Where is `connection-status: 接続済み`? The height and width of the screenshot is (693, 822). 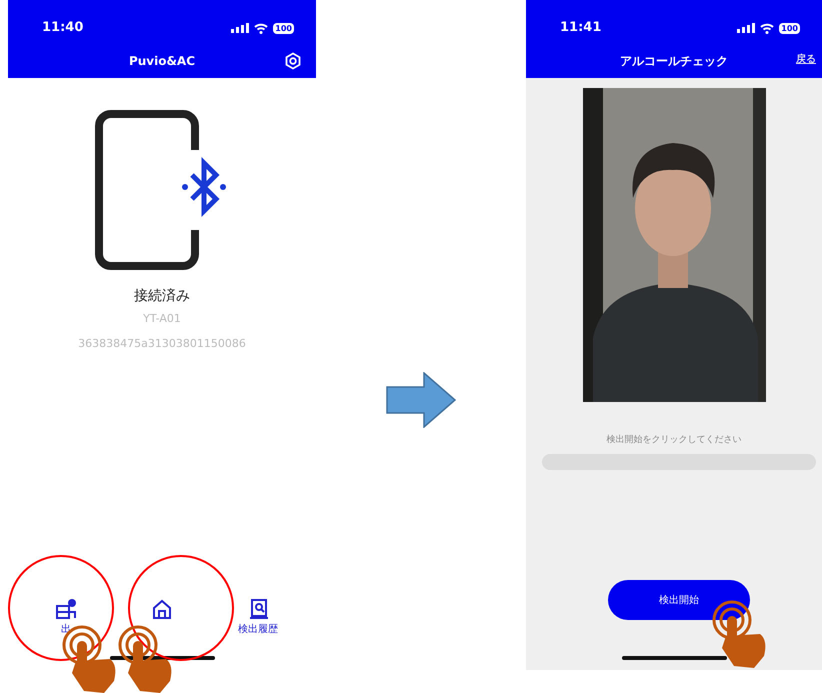
connection-status: 接続済み is located at coordinates (162, 296).